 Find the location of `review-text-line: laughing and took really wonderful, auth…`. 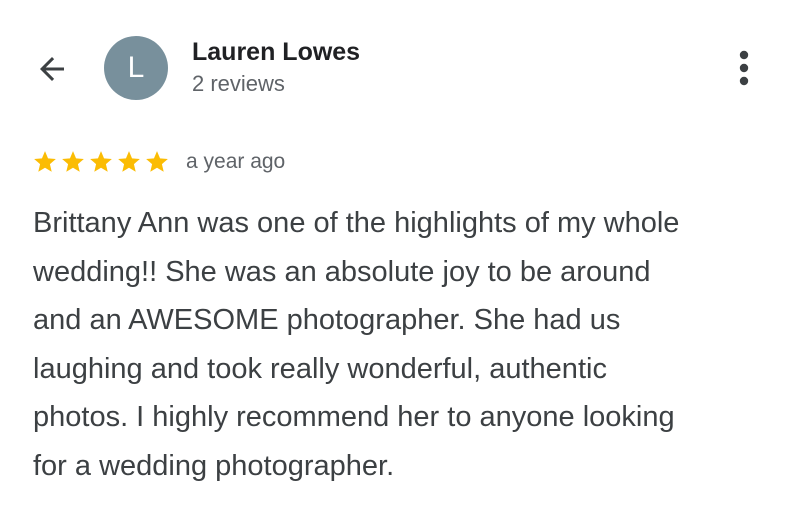

review-text-line: laughing and took really wonderful, auth… is located at coordinates (320, 368).